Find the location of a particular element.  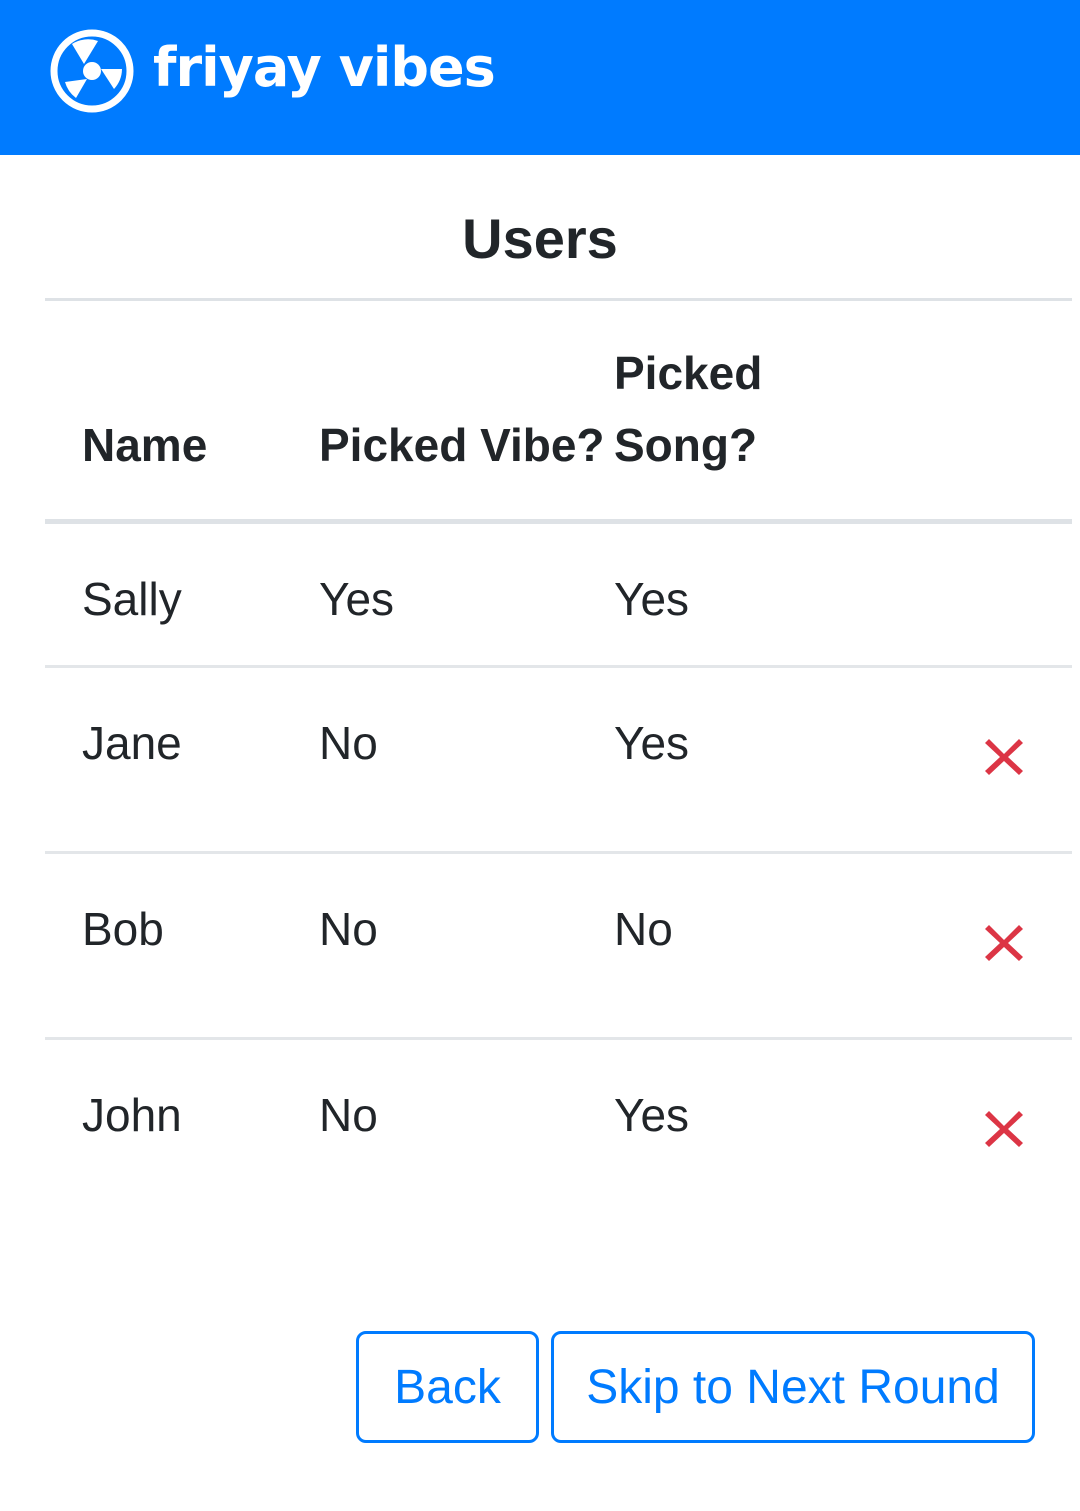

navbar: friyay vibes is located at coordinates (540, 77).